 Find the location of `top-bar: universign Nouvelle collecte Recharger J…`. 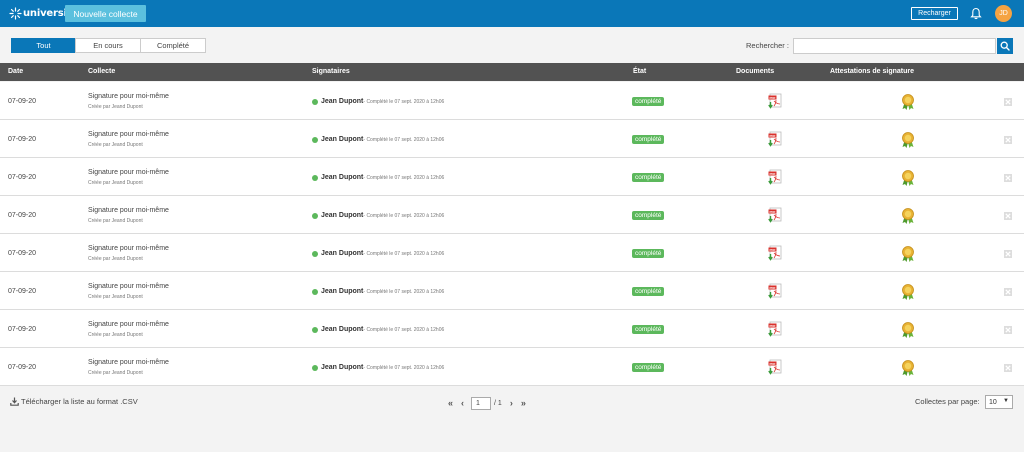

top-bar: universign Nouvelle collecte Recharger J… is located at coordinates (512, 13).